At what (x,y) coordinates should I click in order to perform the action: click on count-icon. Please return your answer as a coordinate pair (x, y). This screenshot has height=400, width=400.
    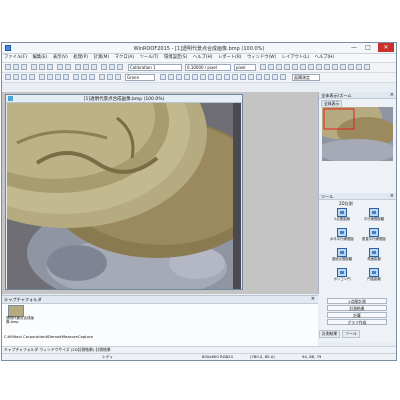
    Looking at the image, I should click on (171, 77).